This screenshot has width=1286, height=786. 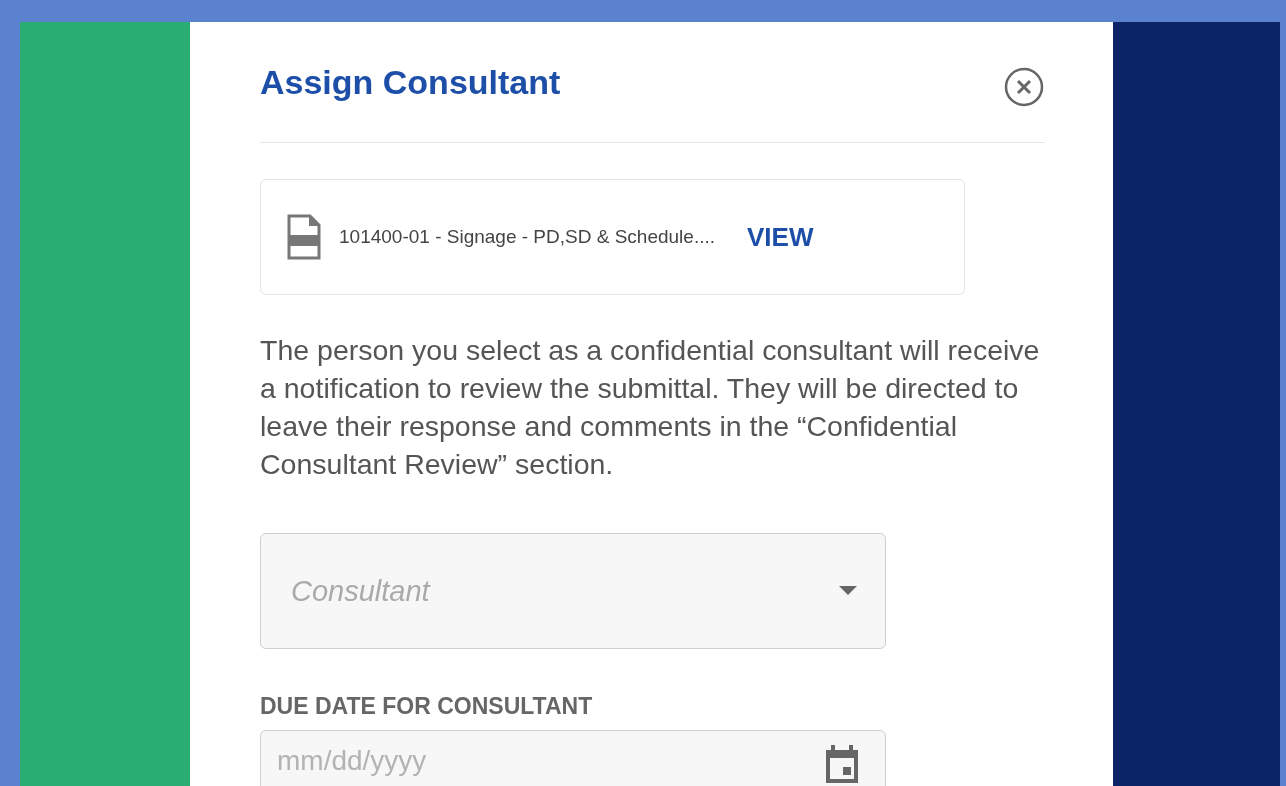 I want to click on close-button, so click(x=1024, y=87).